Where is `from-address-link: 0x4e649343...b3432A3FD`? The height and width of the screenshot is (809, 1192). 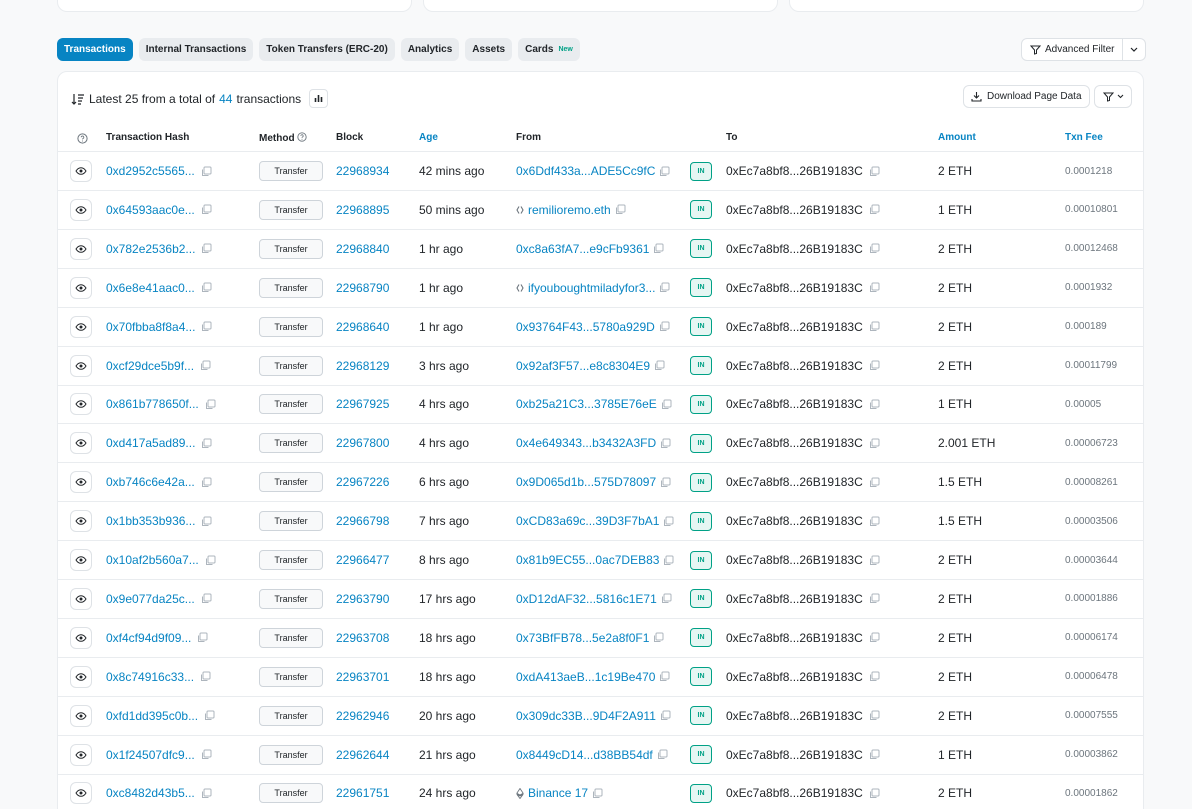
from-address-link: 0x4e649343...b3432A3FD is located at coordinates (586, 443).